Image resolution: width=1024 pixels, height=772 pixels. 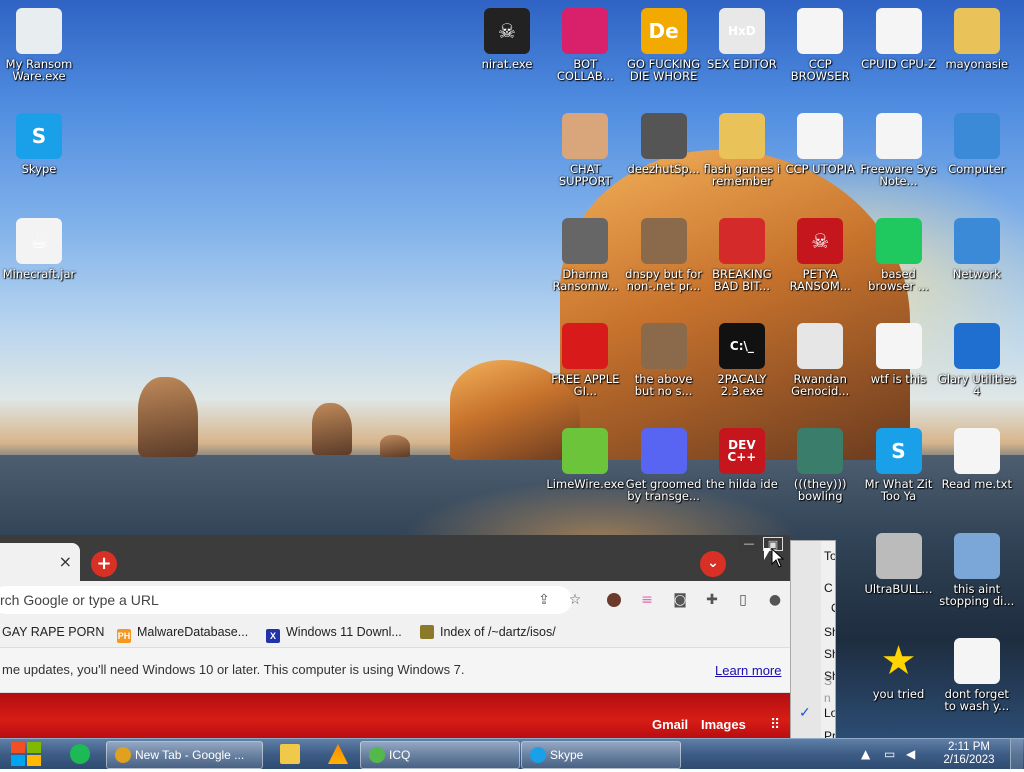 I want to click on desktop-icon: mayonasie, so click(x=977, y=39).